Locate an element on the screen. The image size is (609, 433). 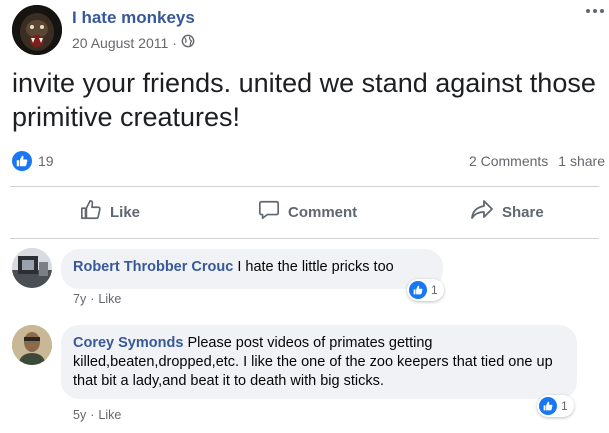
comment-meta: 7y · Like is located at coordinates (97, 299).